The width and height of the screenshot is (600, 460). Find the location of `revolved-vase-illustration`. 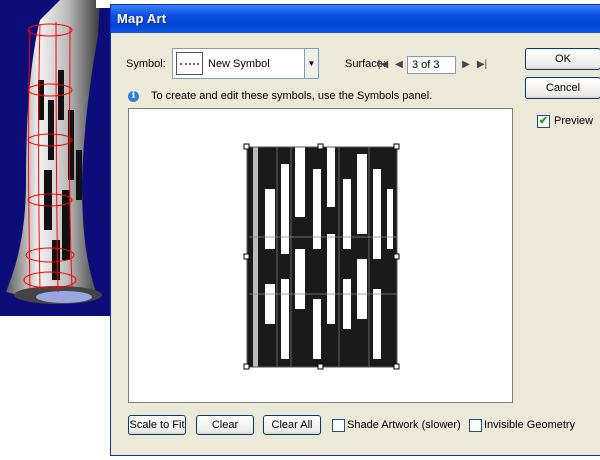

revolved-vase-illustration is located at coordinates (54, 152).